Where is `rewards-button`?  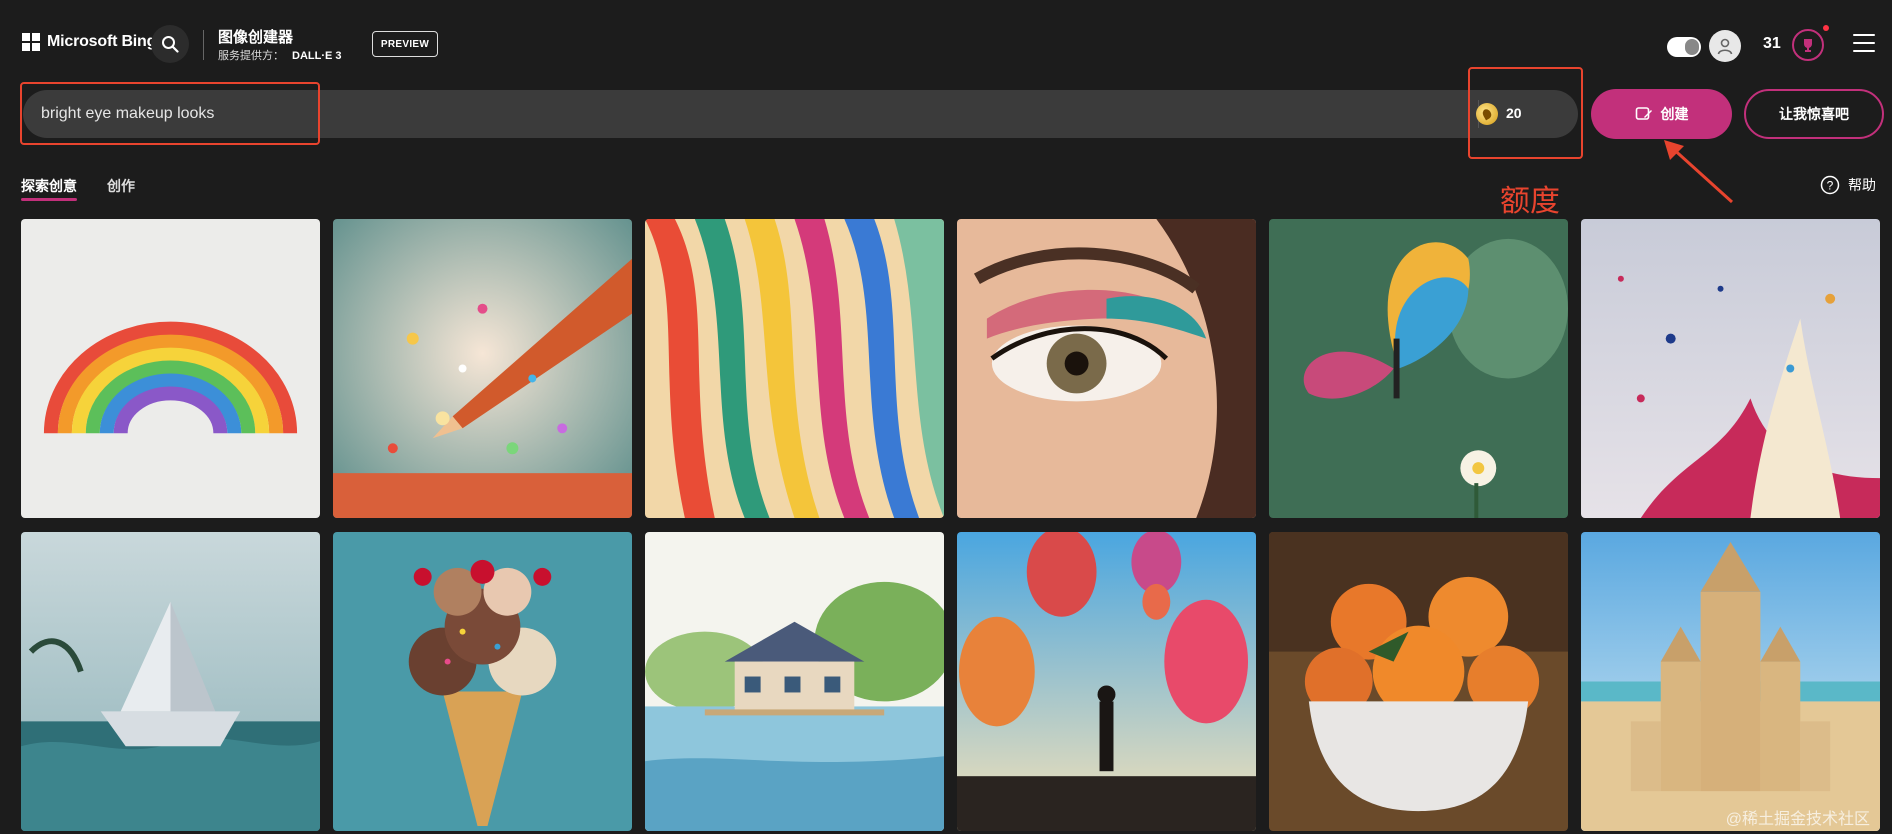 rewards-button is located at coordinates (1808, 45).